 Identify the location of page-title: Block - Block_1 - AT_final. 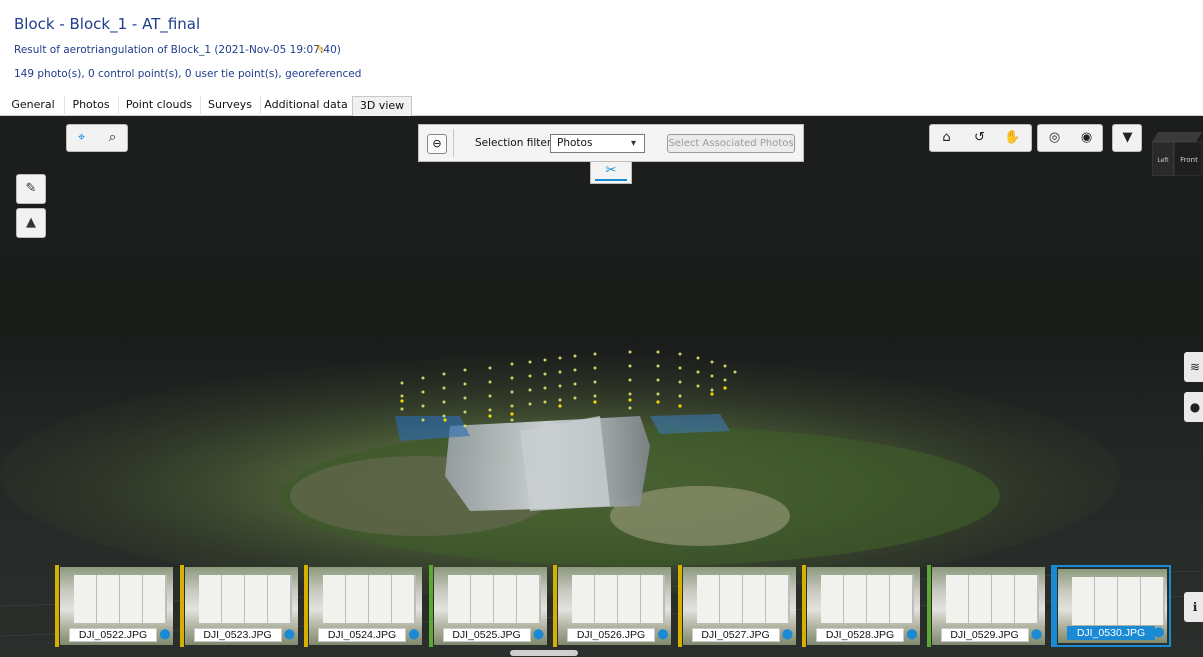
(107, 24).